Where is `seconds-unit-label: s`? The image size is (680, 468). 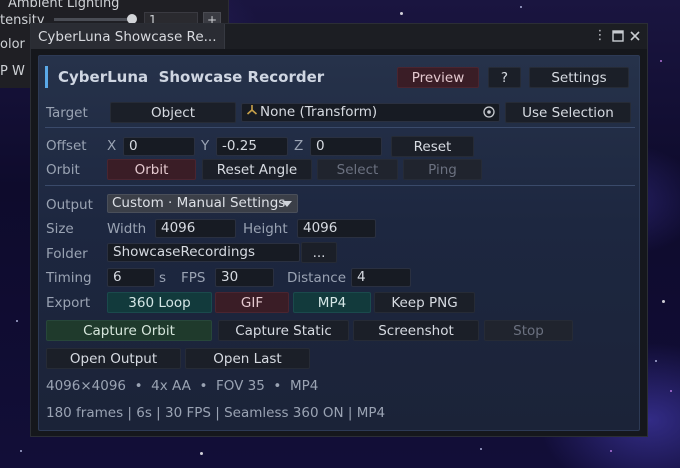 seconds-unit-label: s is located at coordinates (163, 278).